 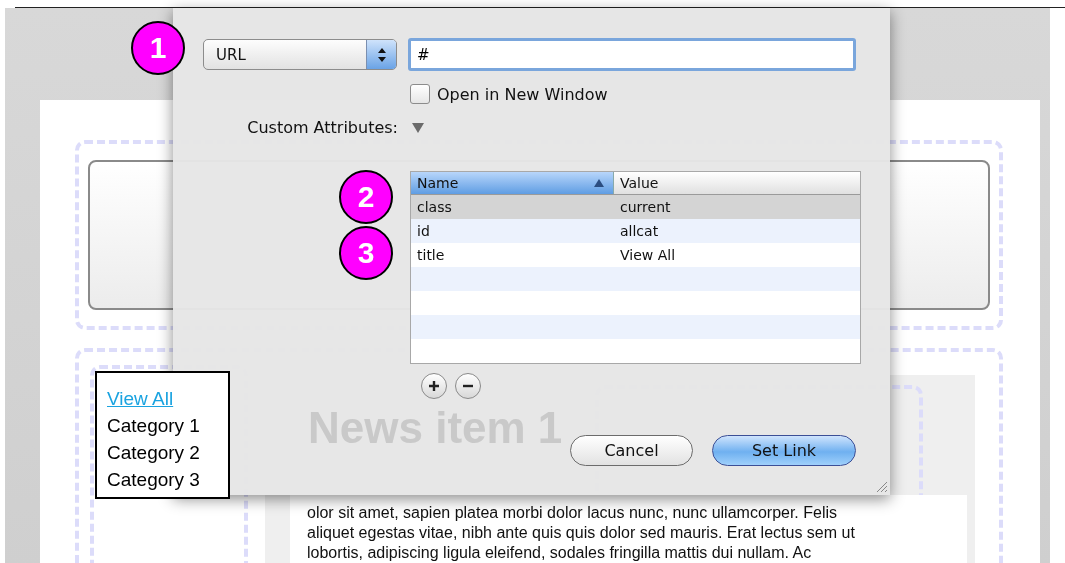 What do you see at coordinates (420, 94) in the screenshot?
I see `checkbox` at bounding box center [420, 94].